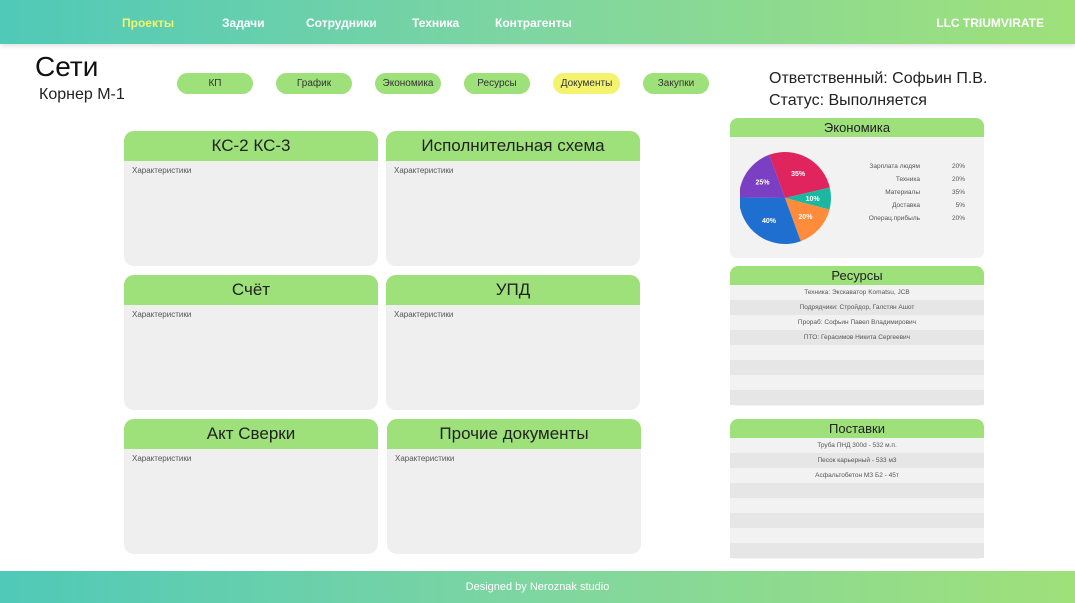 This screenshot has height=603, width=1075. I want to click on legend-row: Материалы 35%, so click(915, 192).